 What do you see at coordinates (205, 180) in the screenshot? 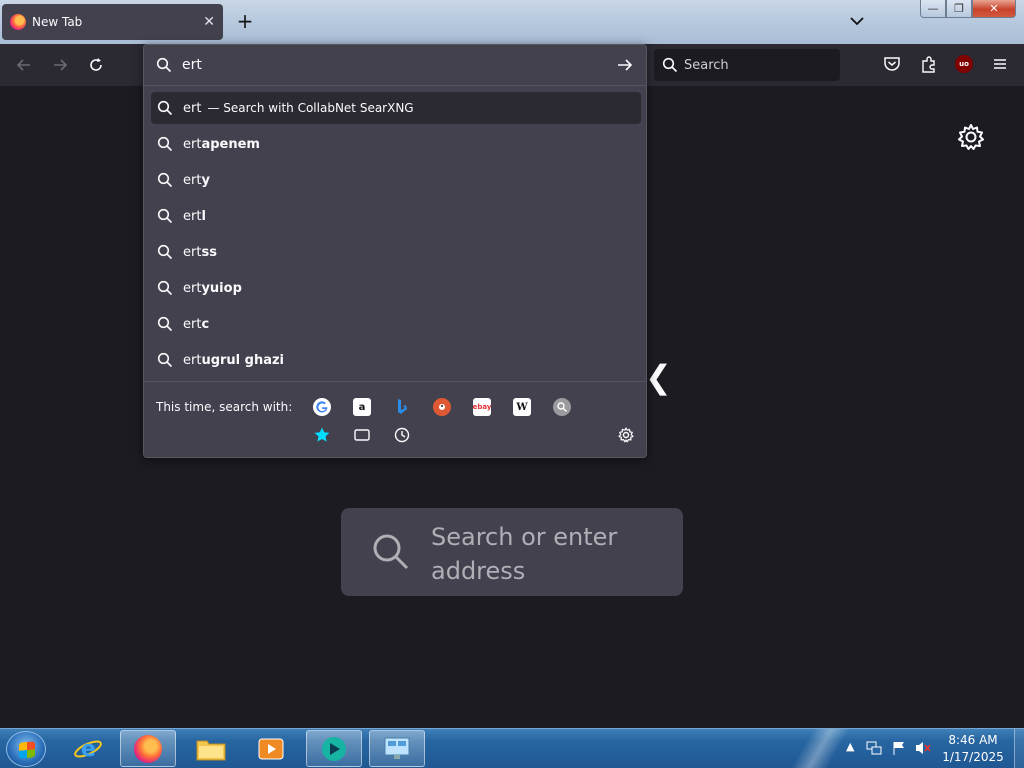
I see `suggestion-completion: y` at bounding box center [205, 180].